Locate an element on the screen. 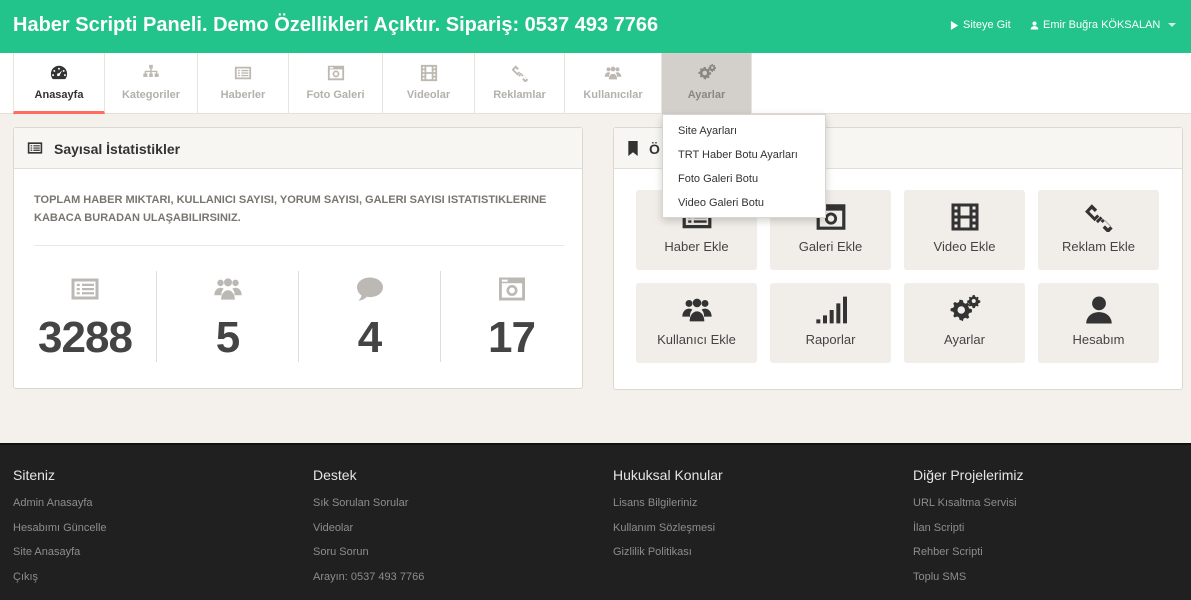 This screenshot has height=600, width=1191. stat-value: 3288 is located at coordinates (85, 337).